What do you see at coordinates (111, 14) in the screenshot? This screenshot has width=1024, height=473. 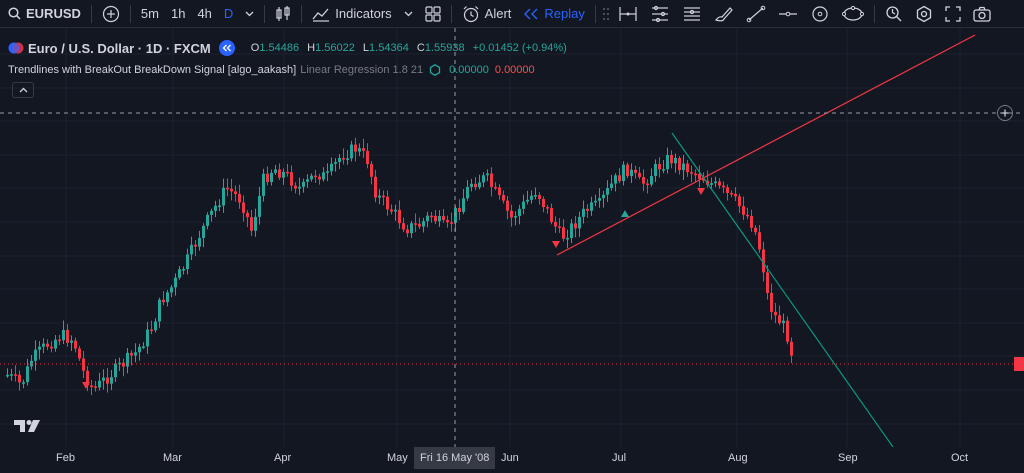 I see `compare-symbol-button` at bounding box center [111, 14].